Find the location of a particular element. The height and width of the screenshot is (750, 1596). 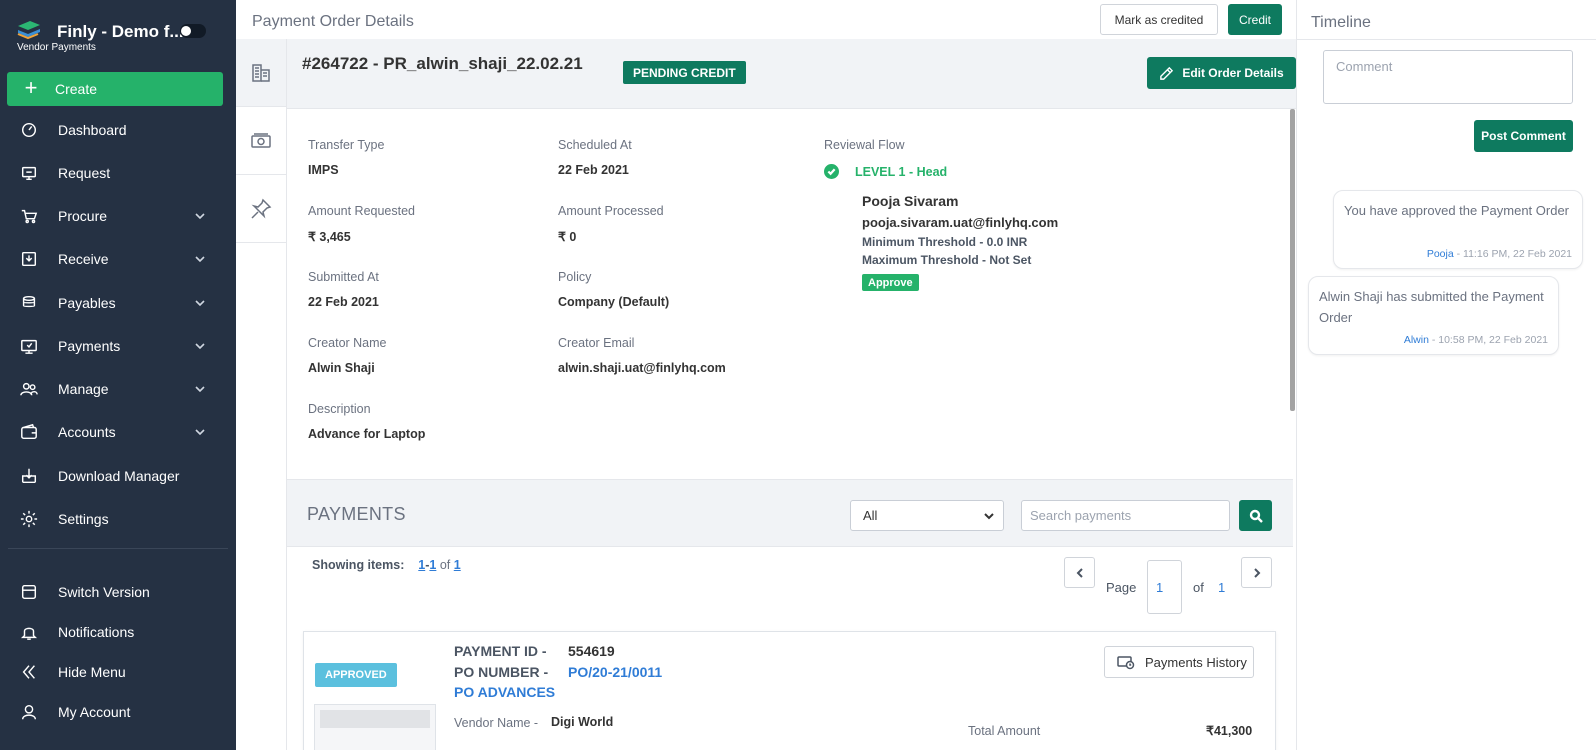

sidebar-item-label: Notifications is located at coordinates (96, 632).